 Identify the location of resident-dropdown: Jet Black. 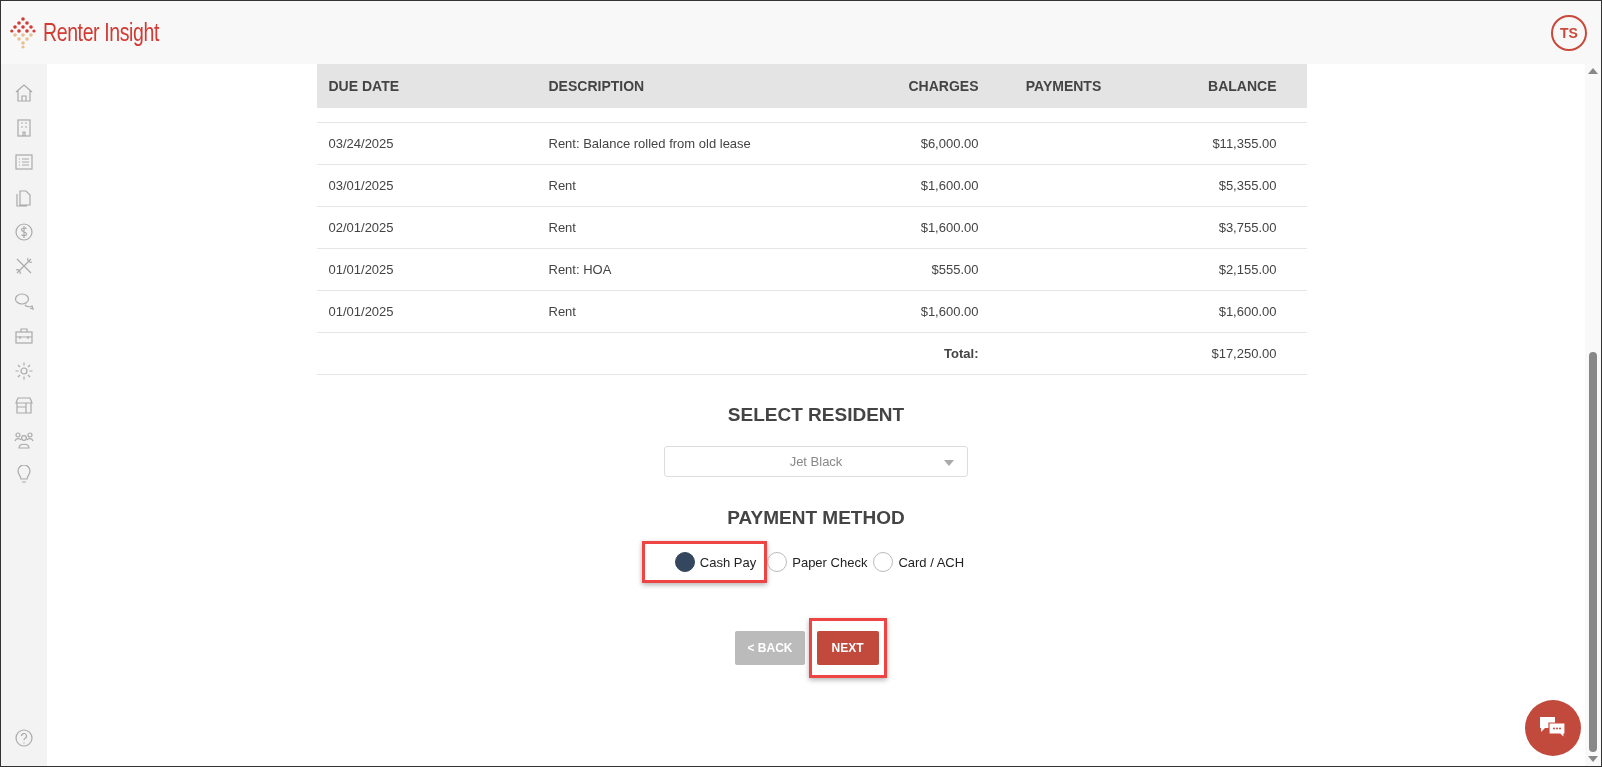
(816, 461).